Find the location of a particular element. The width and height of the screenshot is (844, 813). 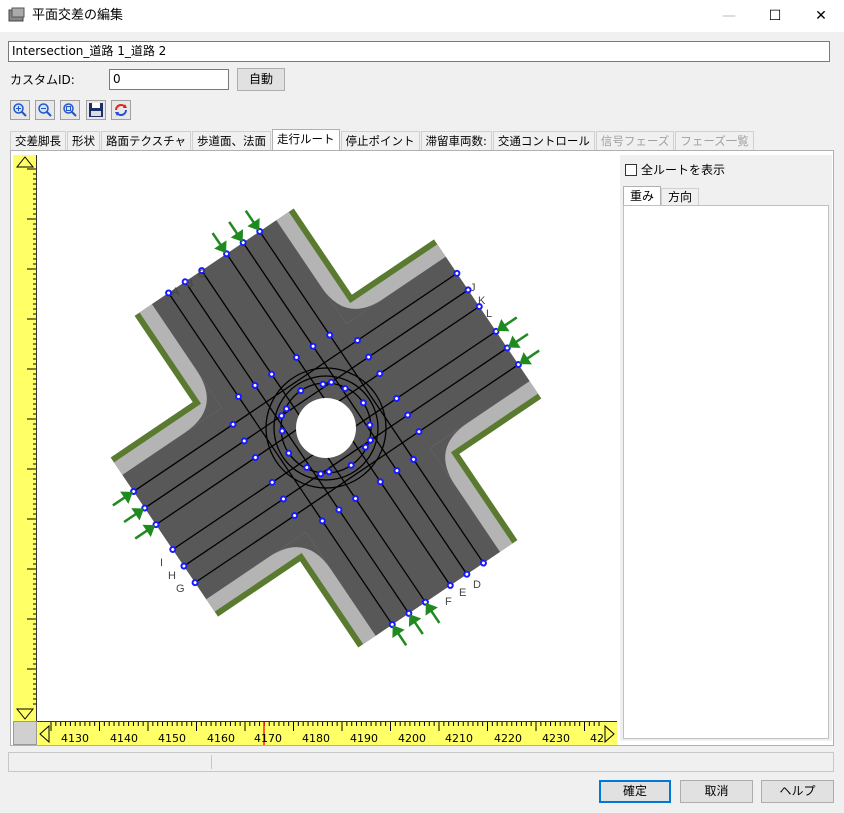

title-bar: 平面交差の編集 — ☐ ✕ is located at coordinates (422, 16).